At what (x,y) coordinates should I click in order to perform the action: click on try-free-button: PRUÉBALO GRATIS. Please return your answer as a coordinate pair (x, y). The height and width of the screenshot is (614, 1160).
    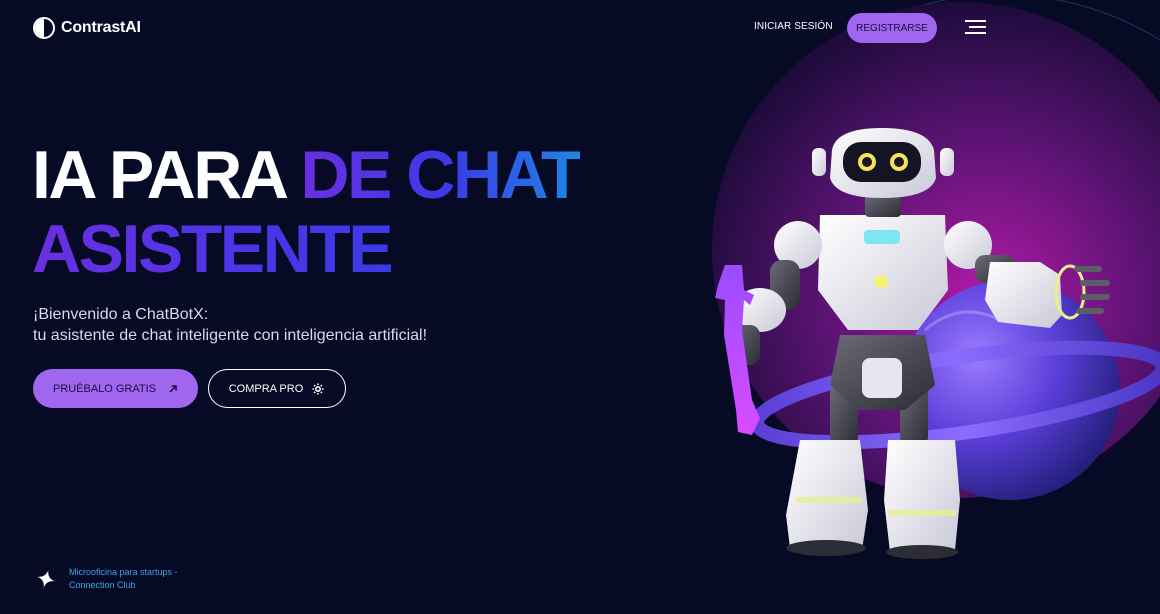
    Looking at the image, I should click on (115, 388).